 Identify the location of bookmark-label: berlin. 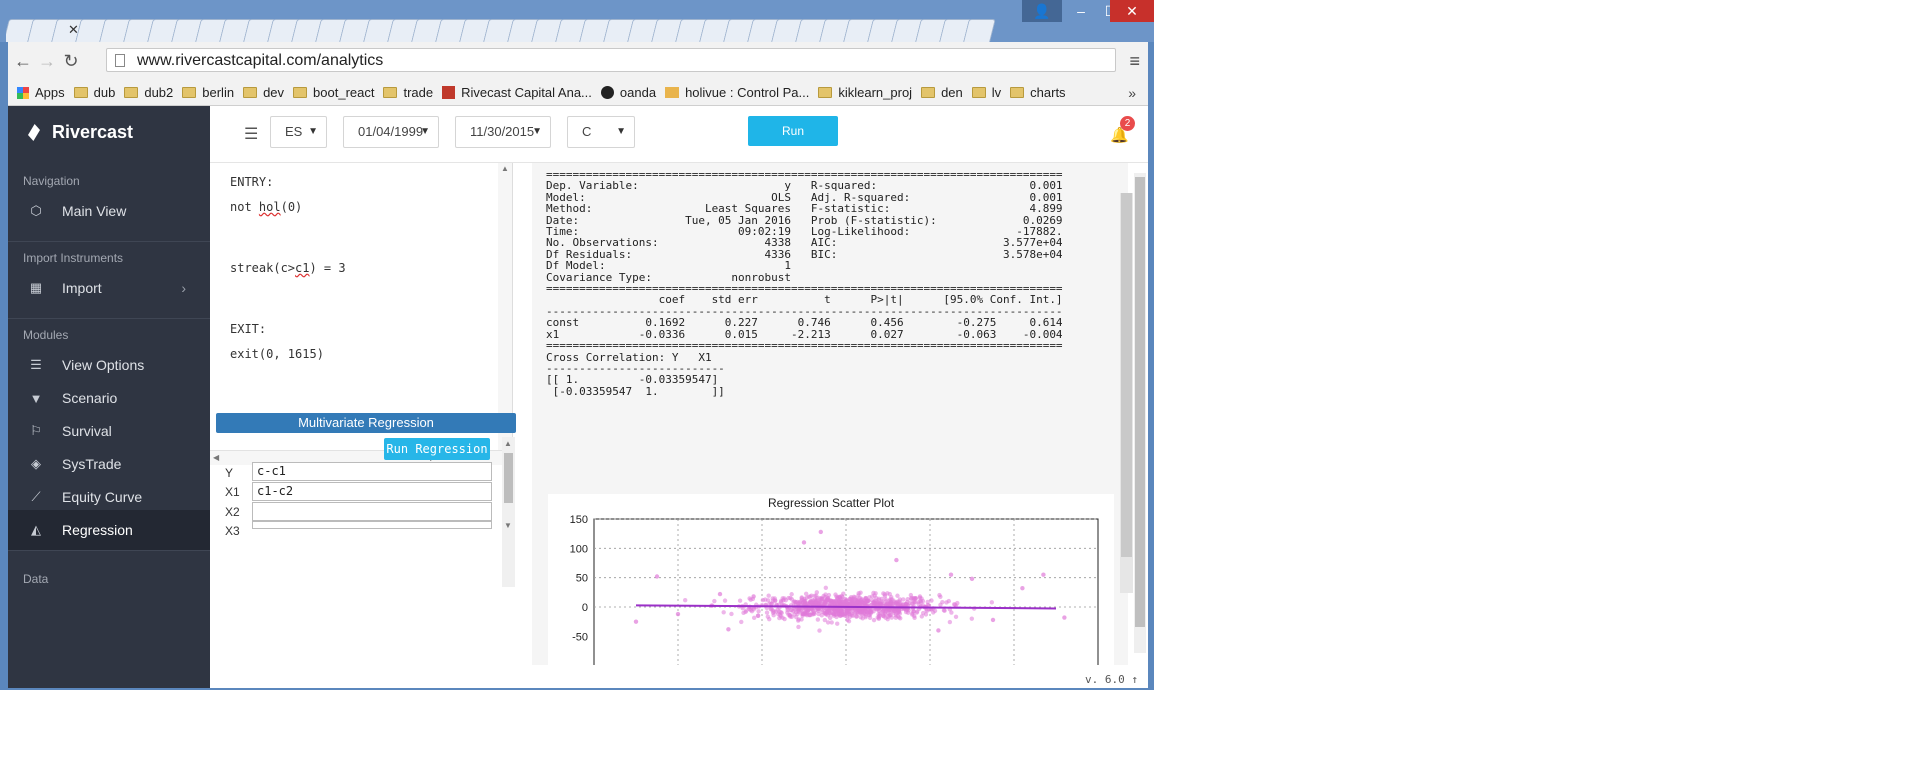
(218, 92).